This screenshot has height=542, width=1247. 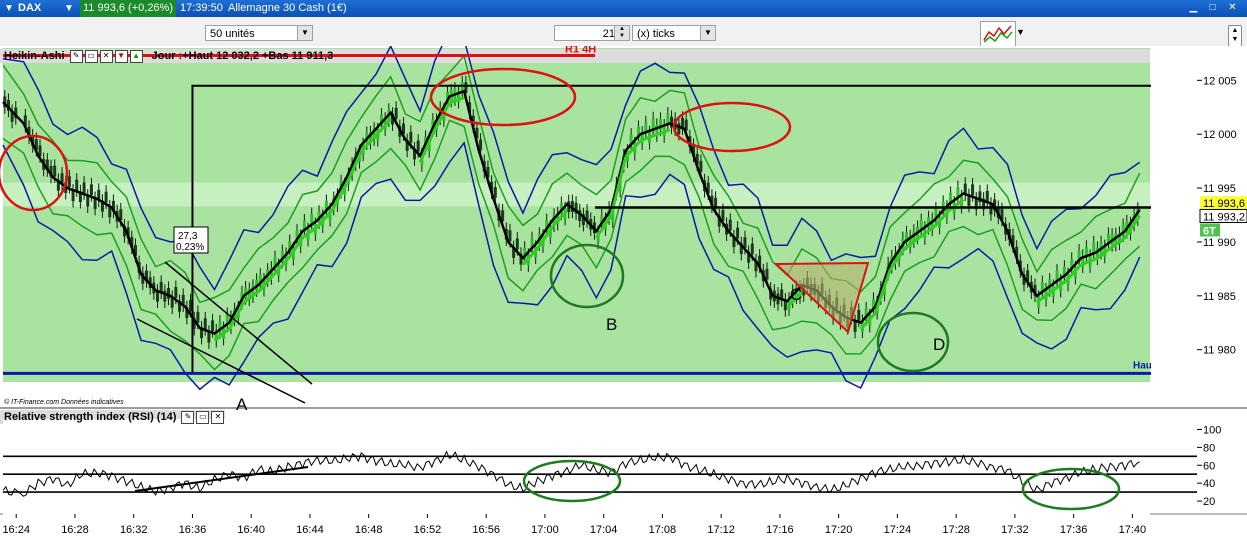 I want to click on x-tick-label: 16:44, so click(x=310, y=530).